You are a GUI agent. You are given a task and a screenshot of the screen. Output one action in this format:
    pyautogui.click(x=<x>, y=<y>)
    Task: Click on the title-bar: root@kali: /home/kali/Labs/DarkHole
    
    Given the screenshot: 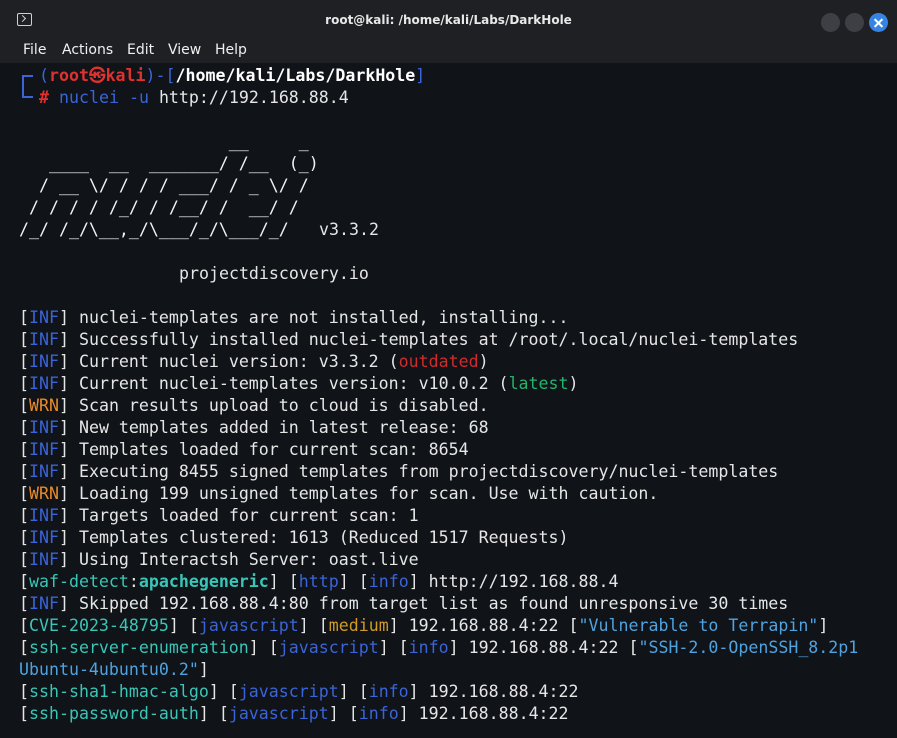 What is the action you would take?
    pyautogui.click(x=448, y=19)
    